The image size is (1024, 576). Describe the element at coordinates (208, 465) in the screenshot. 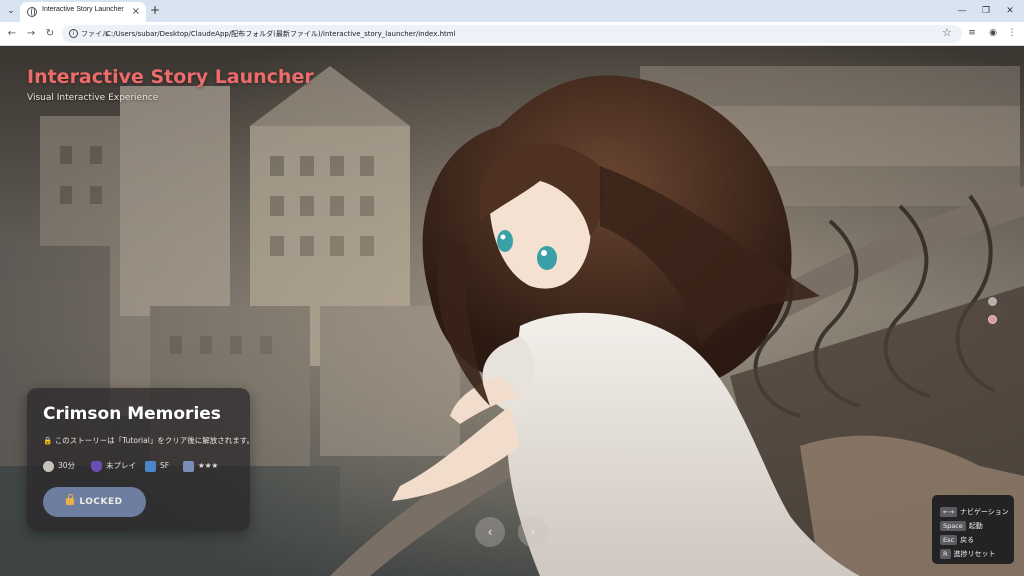

I see `rating-stars: ★★★` at that location.